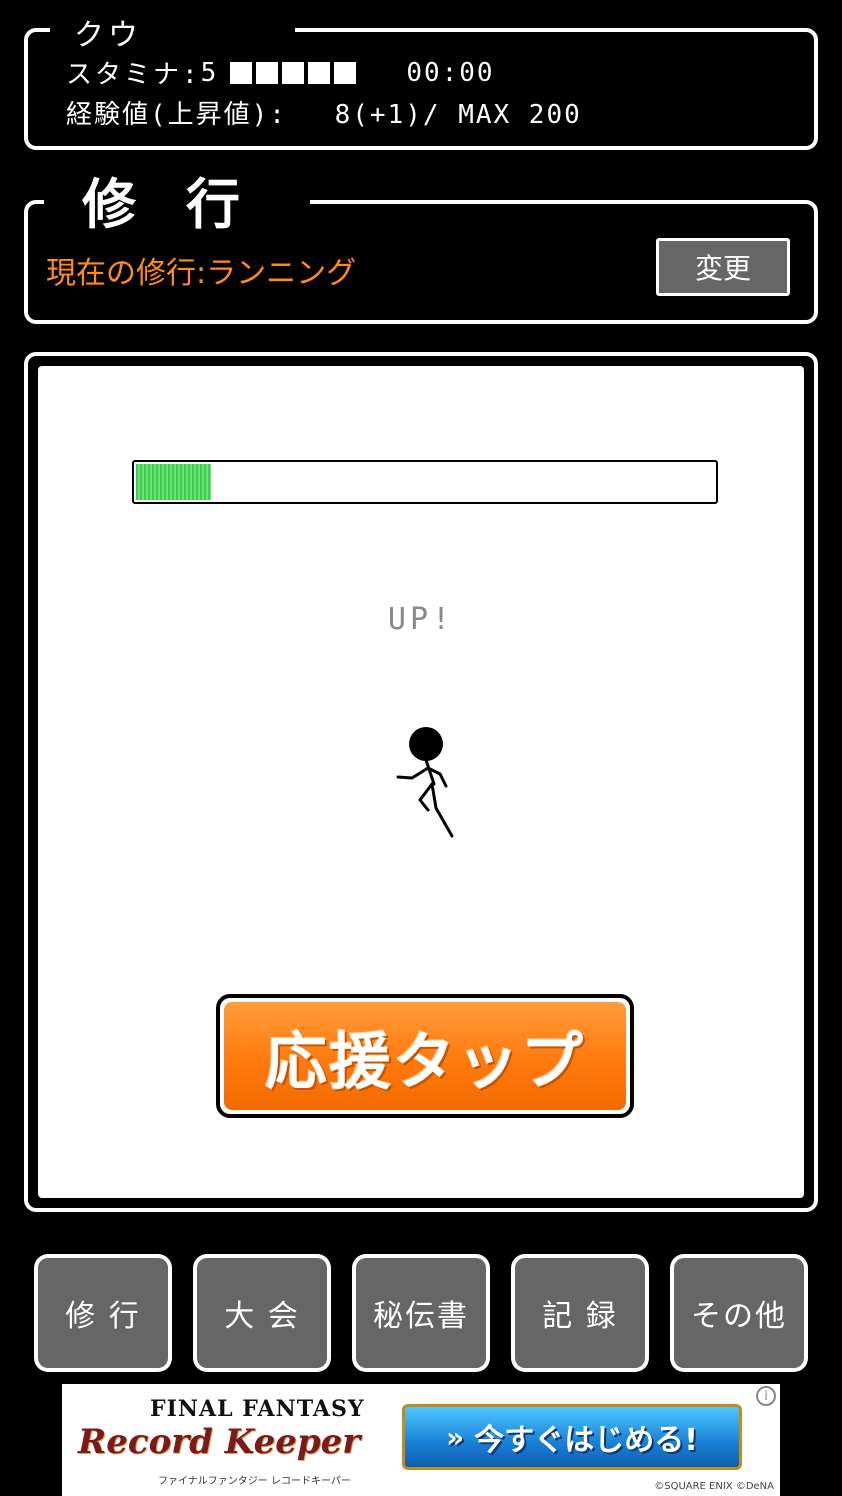  I want to click on training-progress-fill, so click(174, 482).